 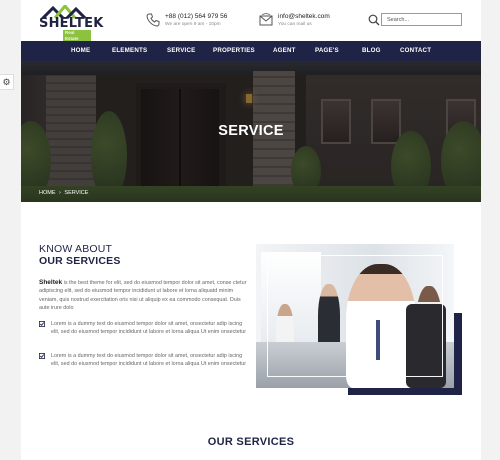 I want to click on nav-item-elements: ELEMENTS, so click(x=129, y=51).